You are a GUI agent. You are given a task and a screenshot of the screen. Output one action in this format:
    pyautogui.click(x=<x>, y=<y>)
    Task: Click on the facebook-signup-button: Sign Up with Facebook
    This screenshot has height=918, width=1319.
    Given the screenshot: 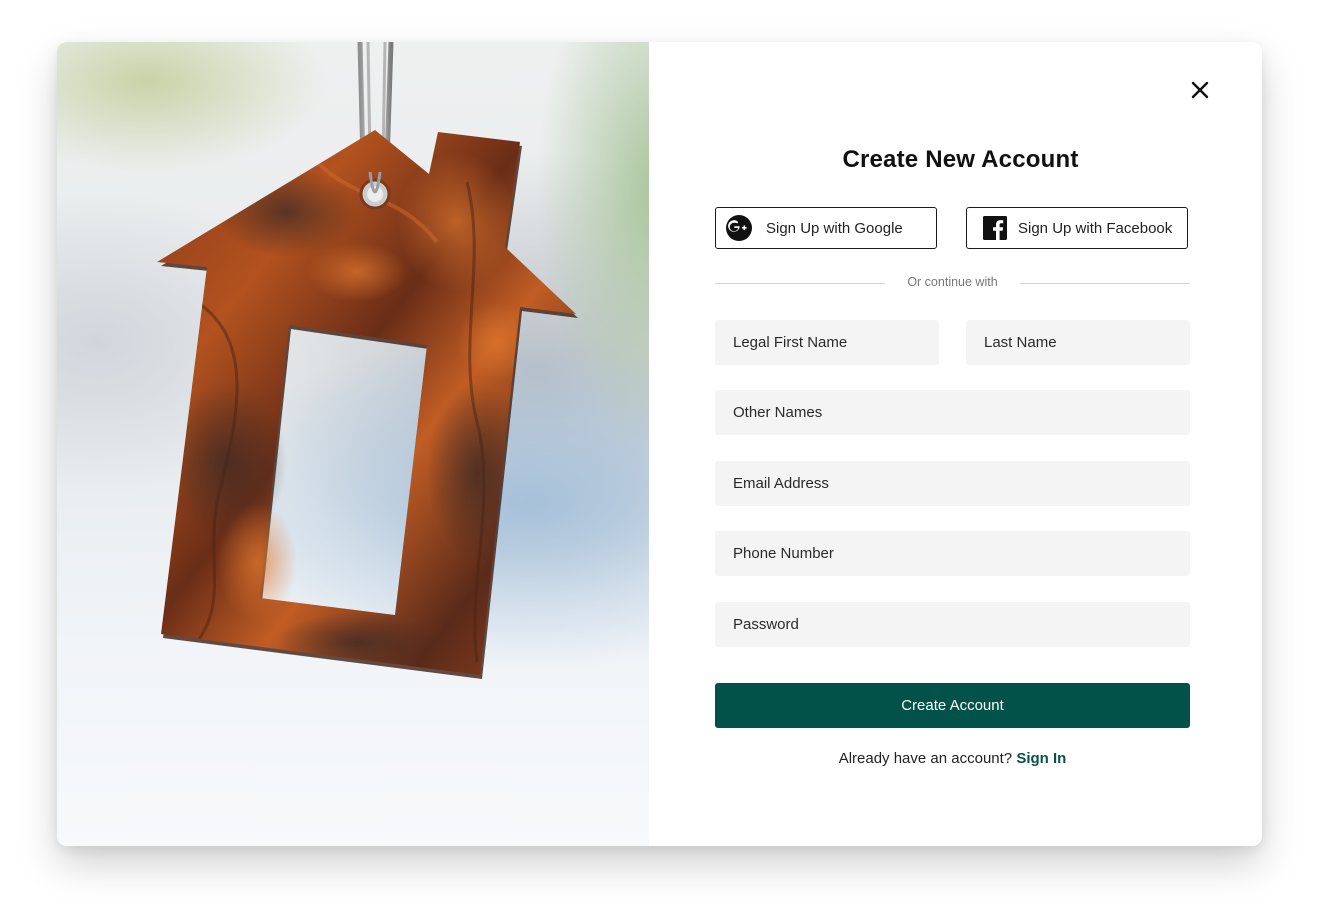 What is the action you would take?
    pyautogui.click(x=1077, y=228)
    